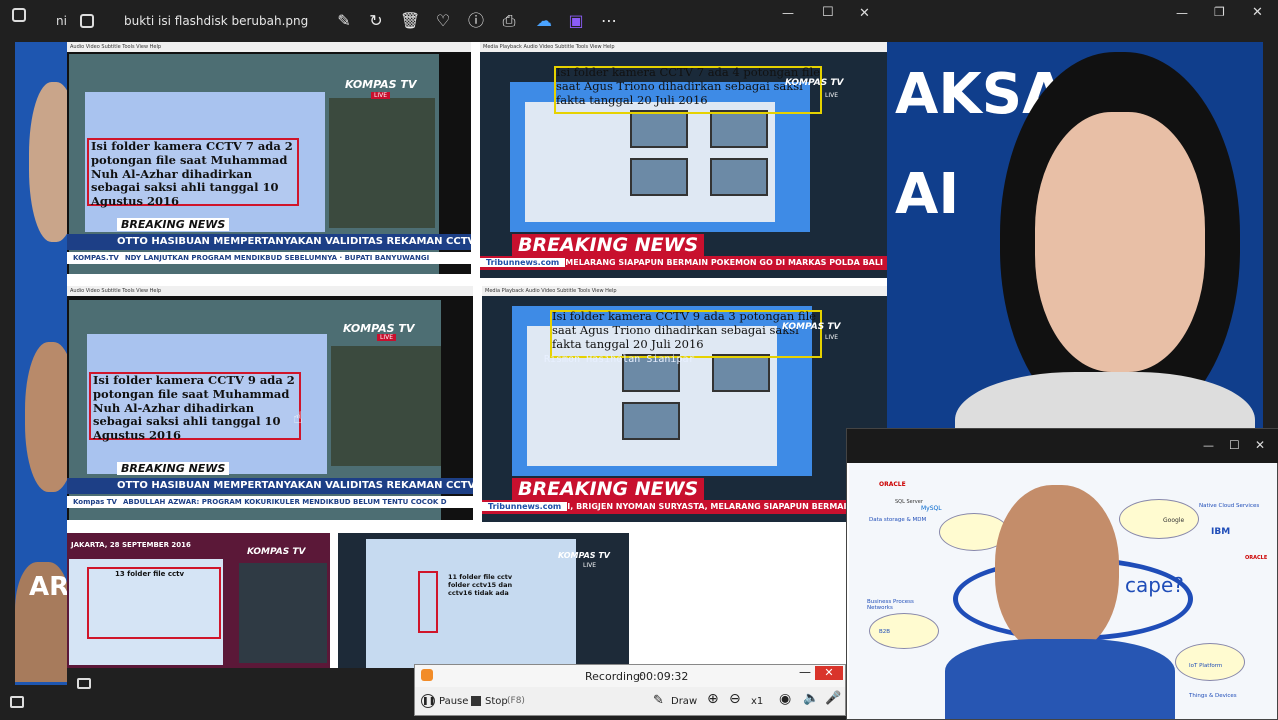 This screenshot has height=720, width=1278. What do you see at coordinates (864, 13) in the screenshot?
I see `viewer-close-button: ✕` at bounding box center [864, 13].